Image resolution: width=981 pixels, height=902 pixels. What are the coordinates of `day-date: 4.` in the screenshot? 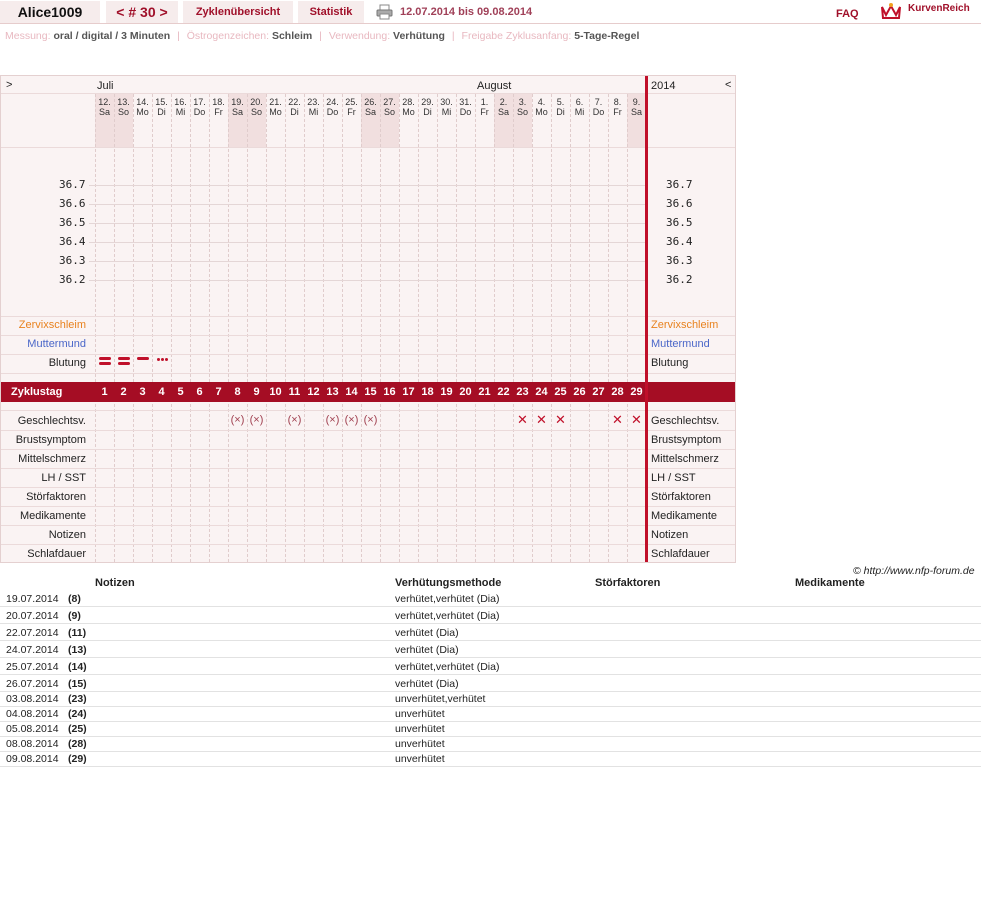 It's located at (541, 102).